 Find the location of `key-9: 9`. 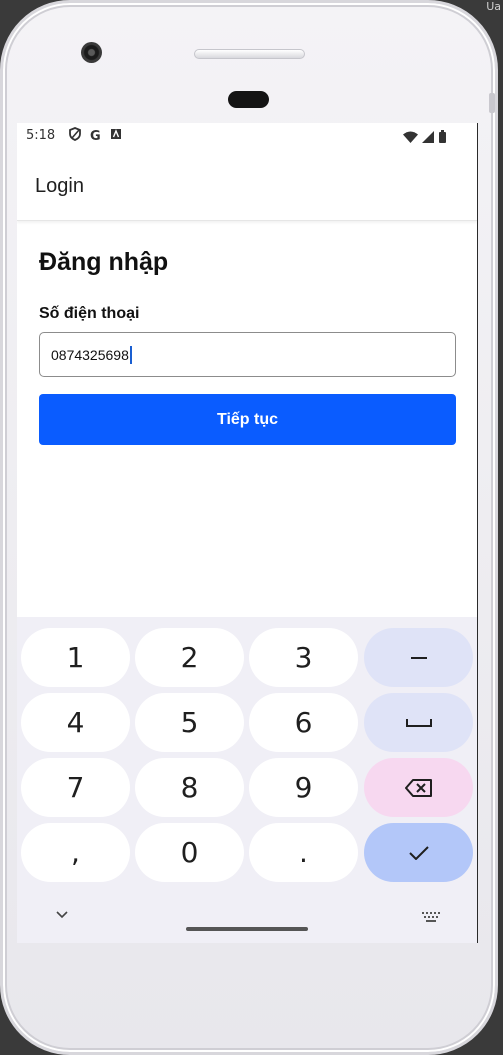

key-9: 9 is located at coordinates (303, 787).